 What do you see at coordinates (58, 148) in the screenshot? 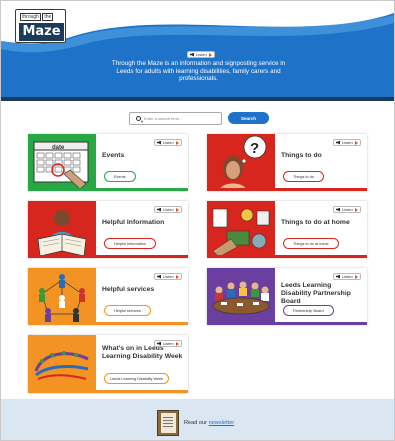
I see `svg-text: date` at bounding box center [58, 148].